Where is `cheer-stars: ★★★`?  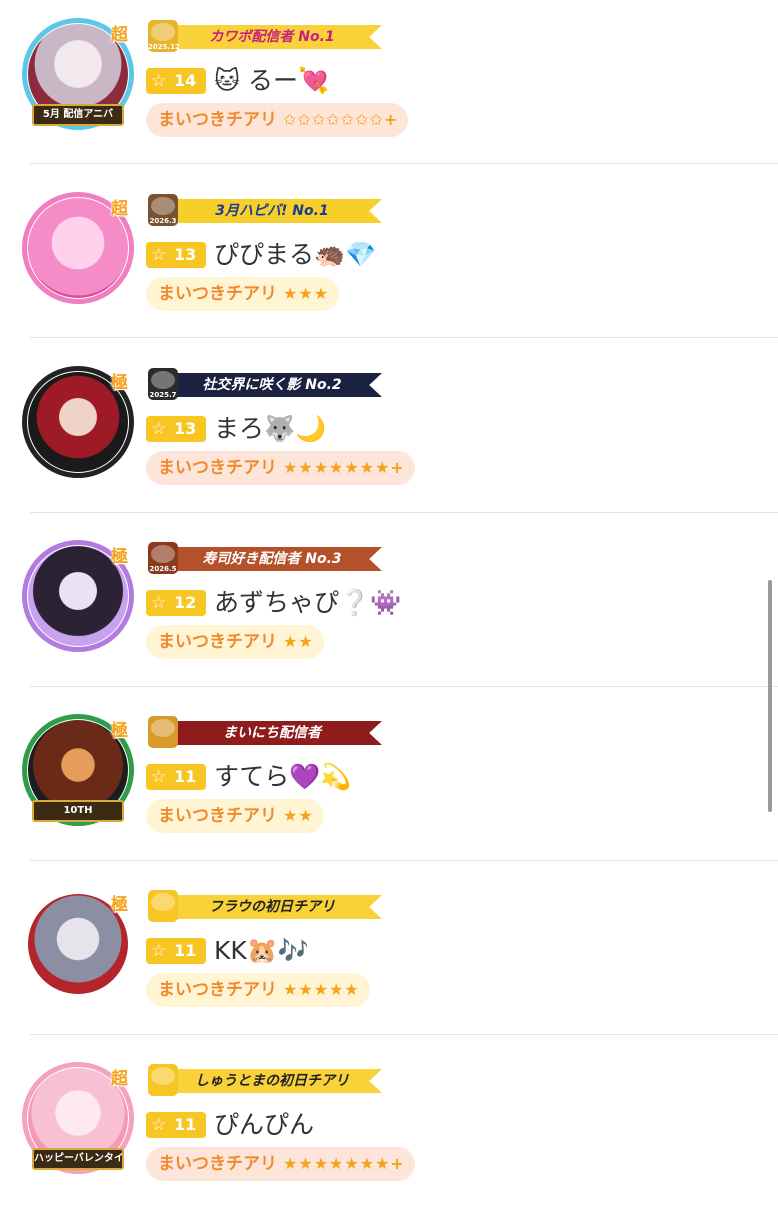 cheer-stars: ★★★ is located at coordinates (306, 293).